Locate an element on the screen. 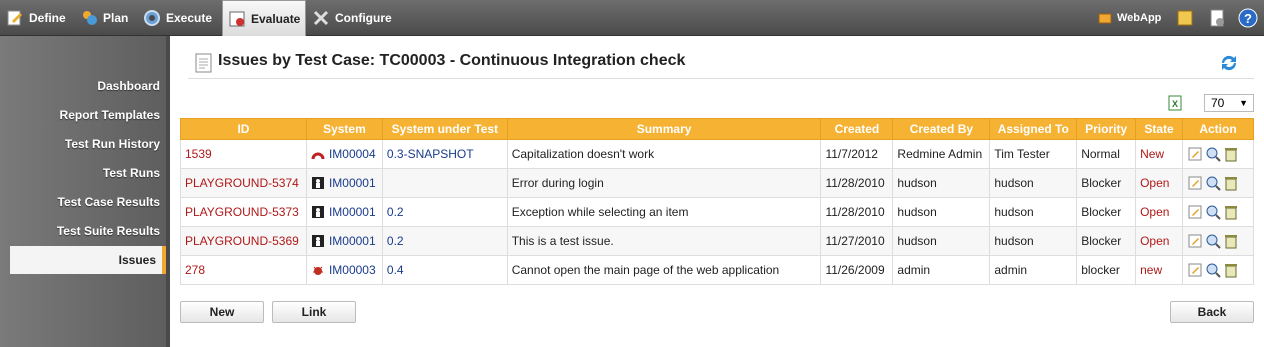 The height and width of the screenshot is (347, 1264). header-sut: System under Test is located at coordinates (444, 129).